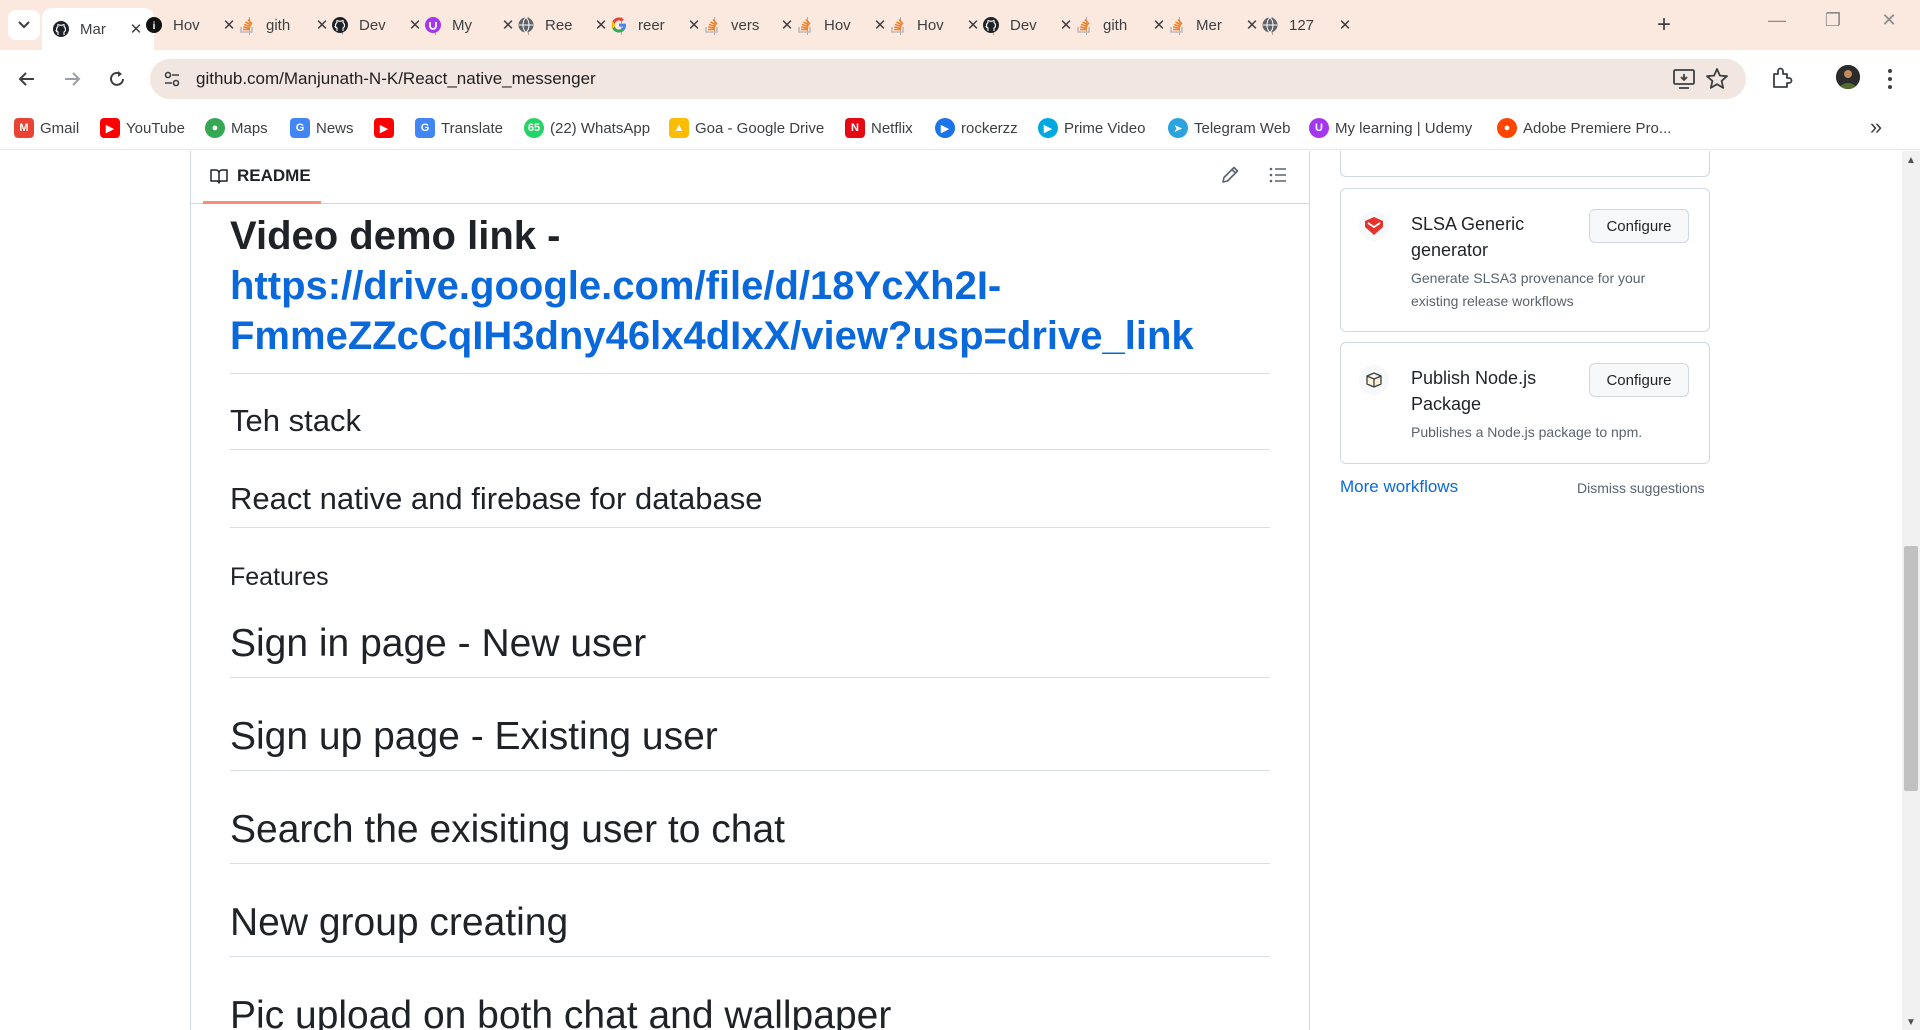 The height and width of the screenshot is (1030, 1920). Describe the element at coordinates (1525, 164) in the screenshot. I see `workflow-card-partial` at that location.